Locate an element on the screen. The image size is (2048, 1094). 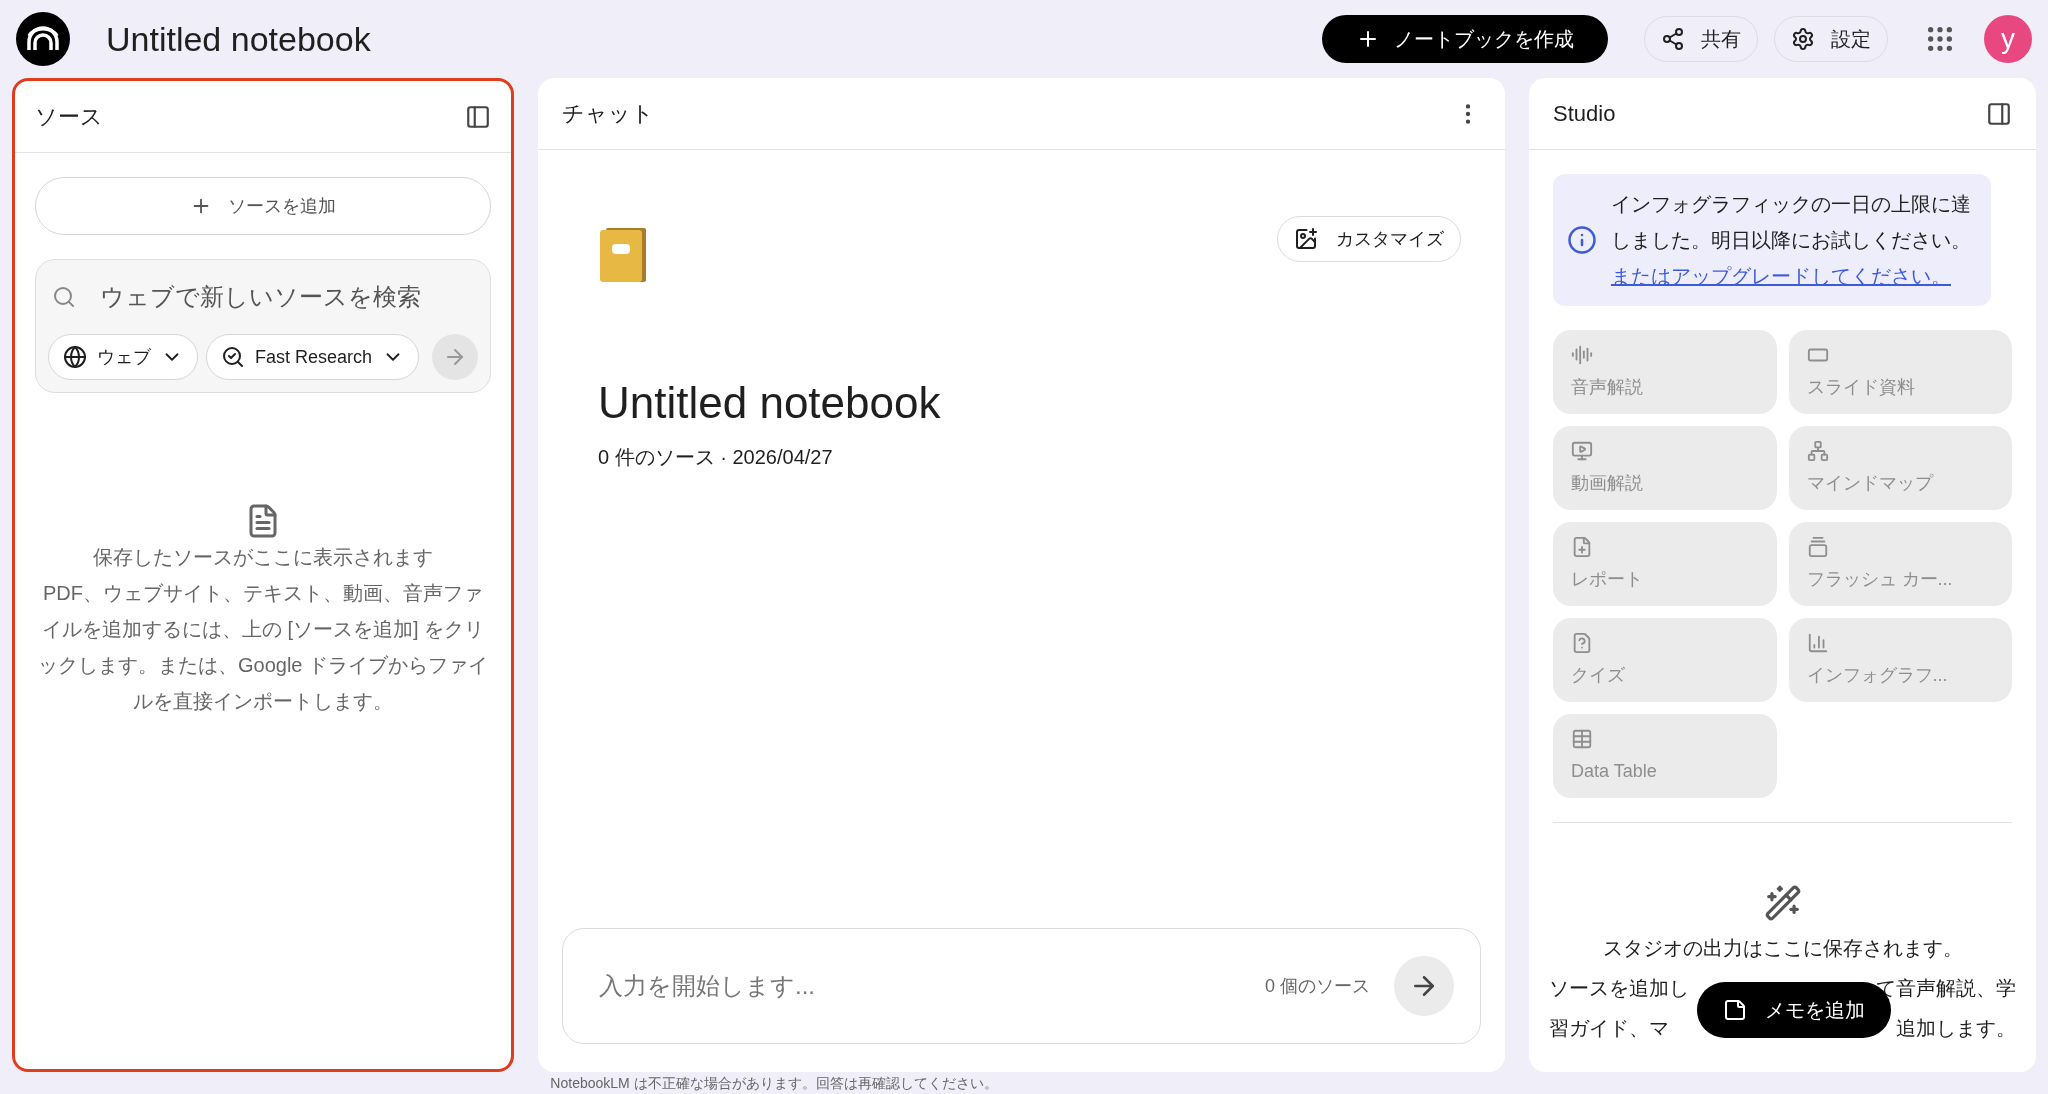
source-count: 0 個のソース is located at coordinates (1317, 986).